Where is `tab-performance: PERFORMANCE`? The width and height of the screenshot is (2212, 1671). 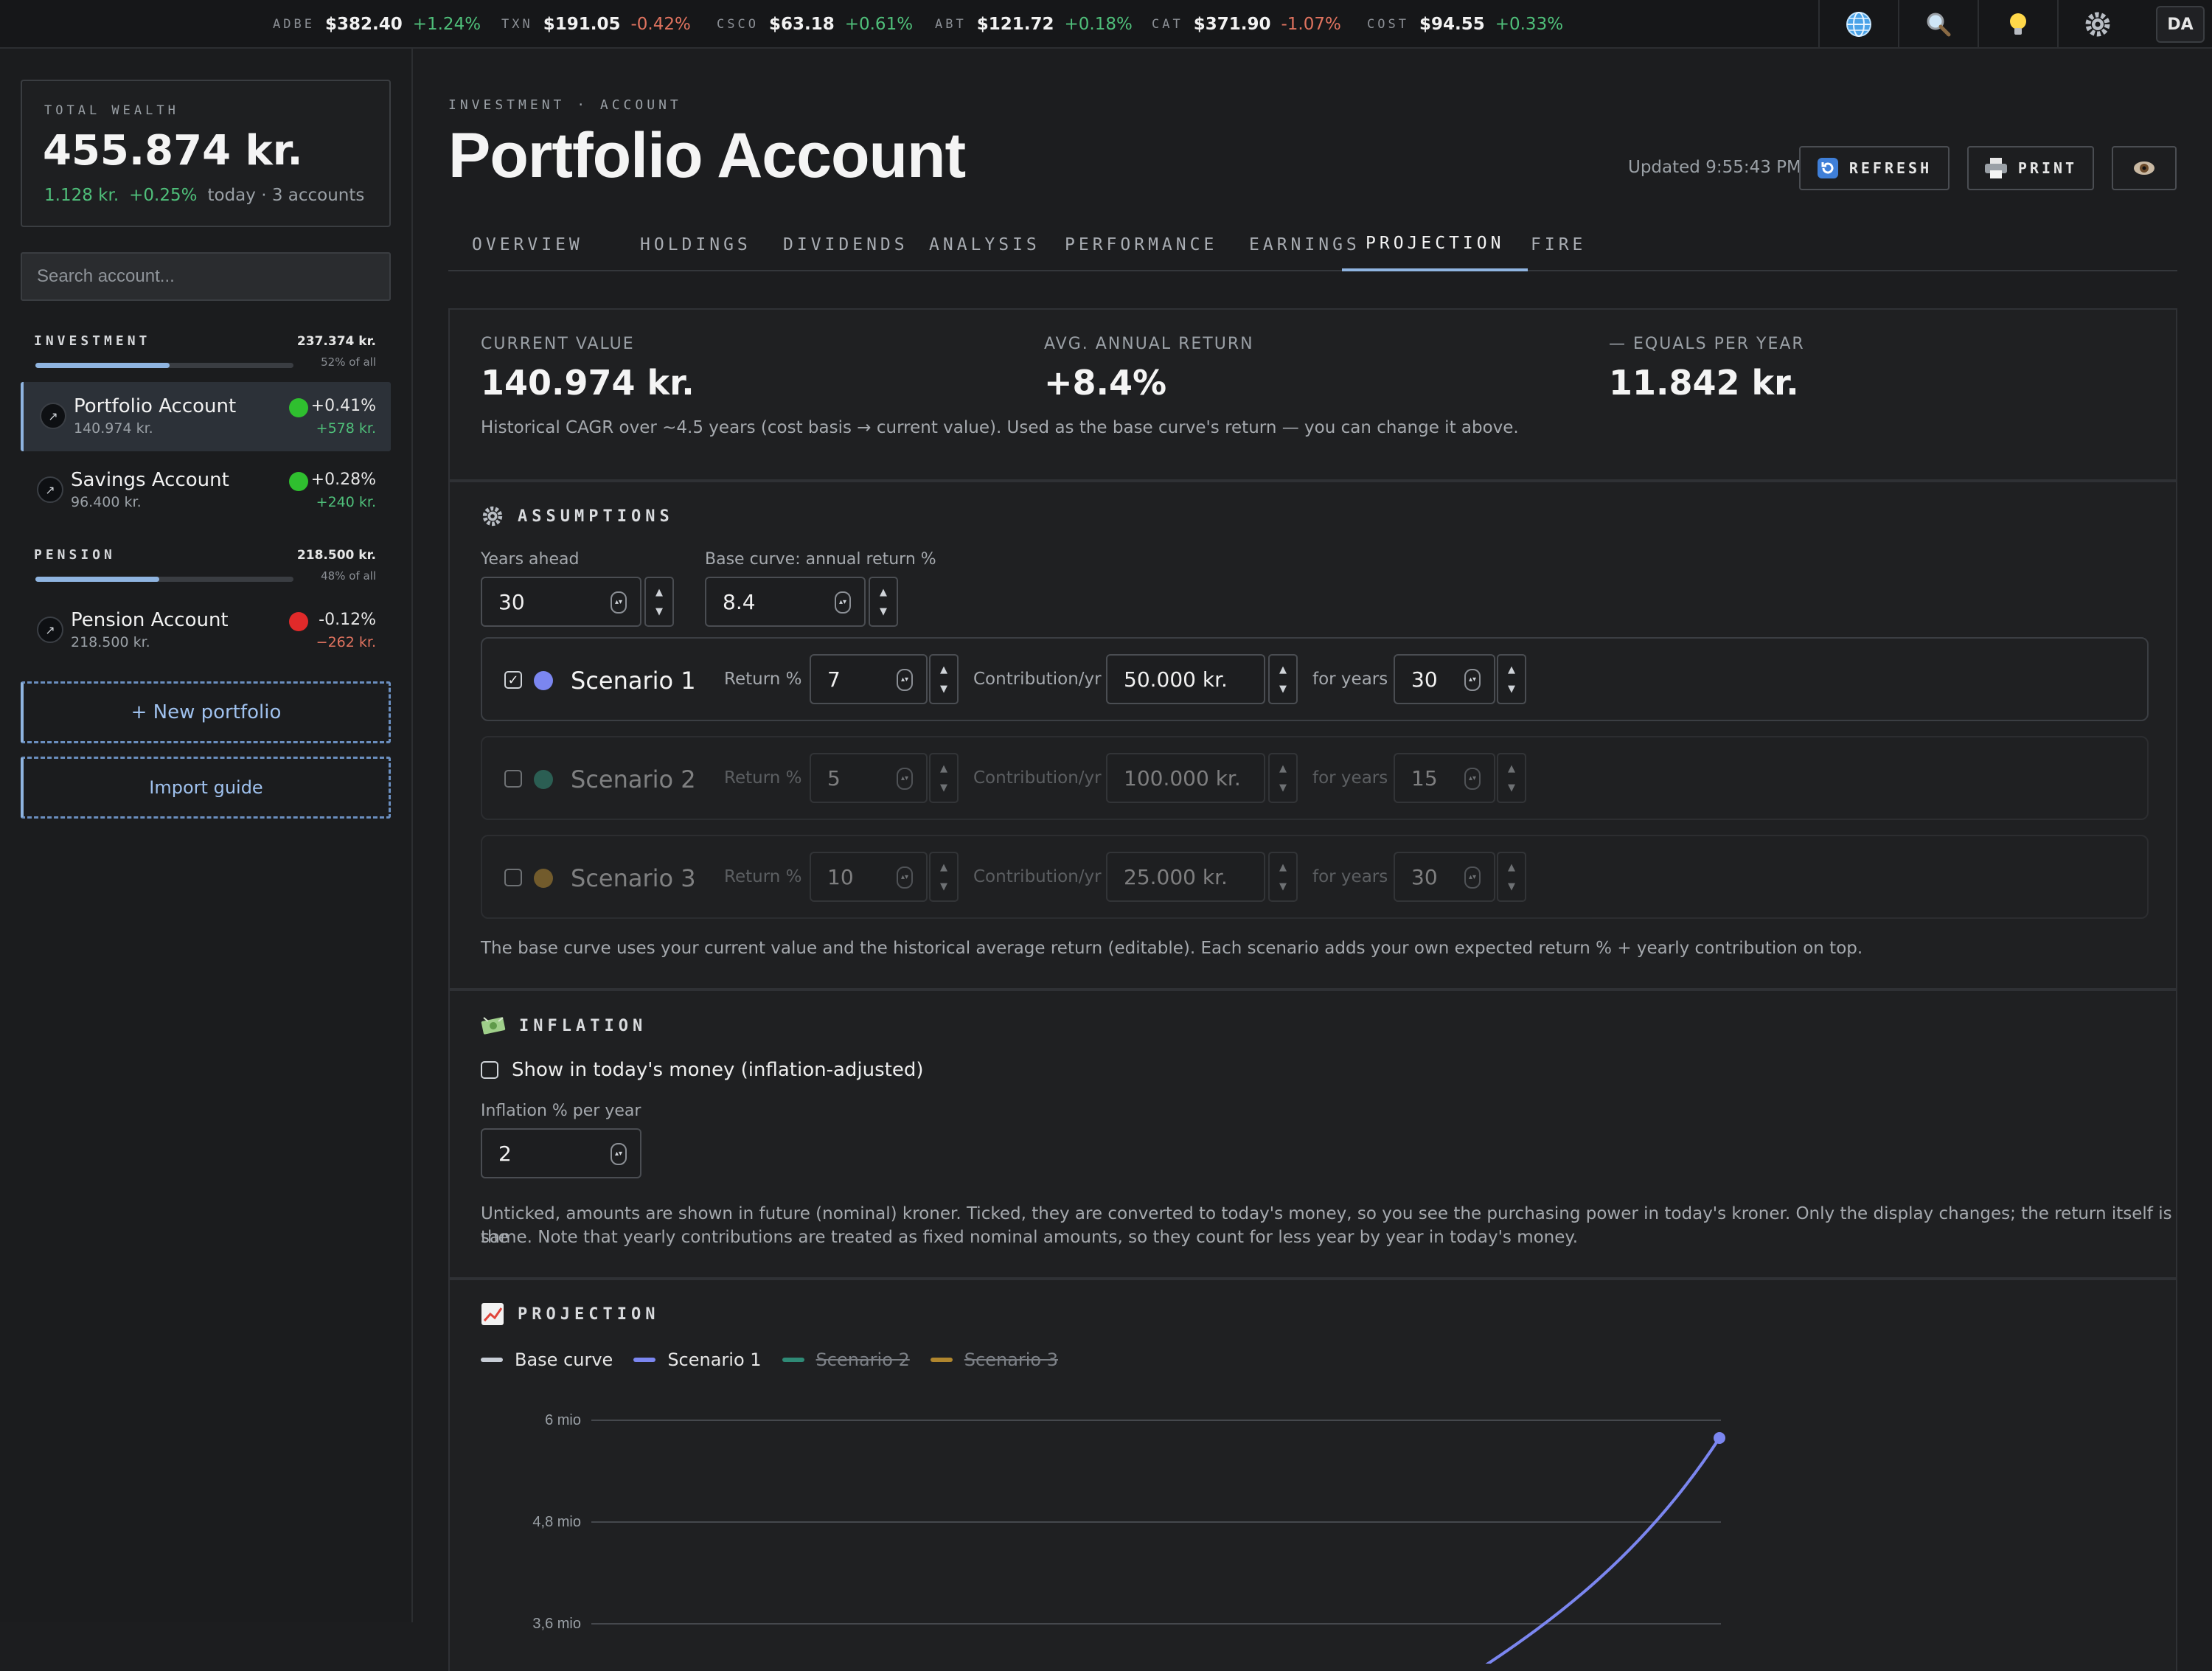
tab-performance: PERFORMANCE is located at coordinates (1141, 244).